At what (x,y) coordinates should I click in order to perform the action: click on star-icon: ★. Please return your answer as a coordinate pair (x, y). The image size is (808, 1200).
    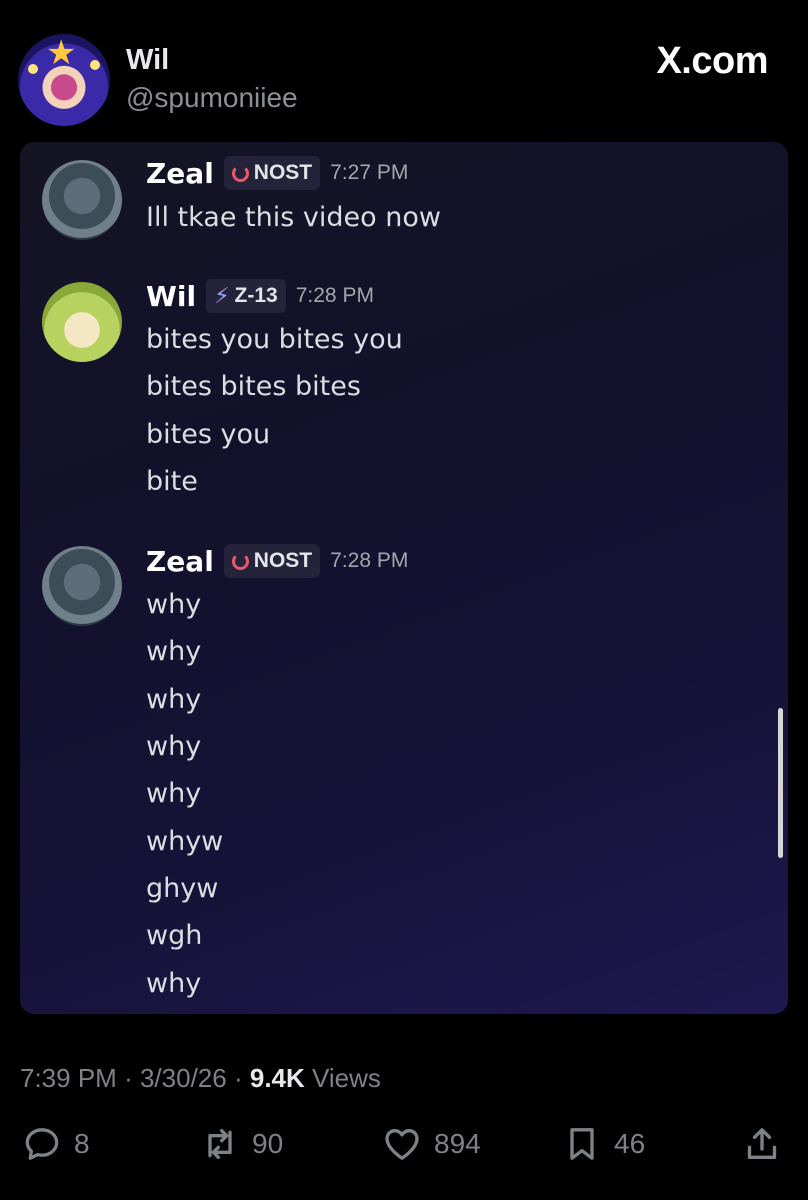
    Looking at the image, I should click on (61, 53).